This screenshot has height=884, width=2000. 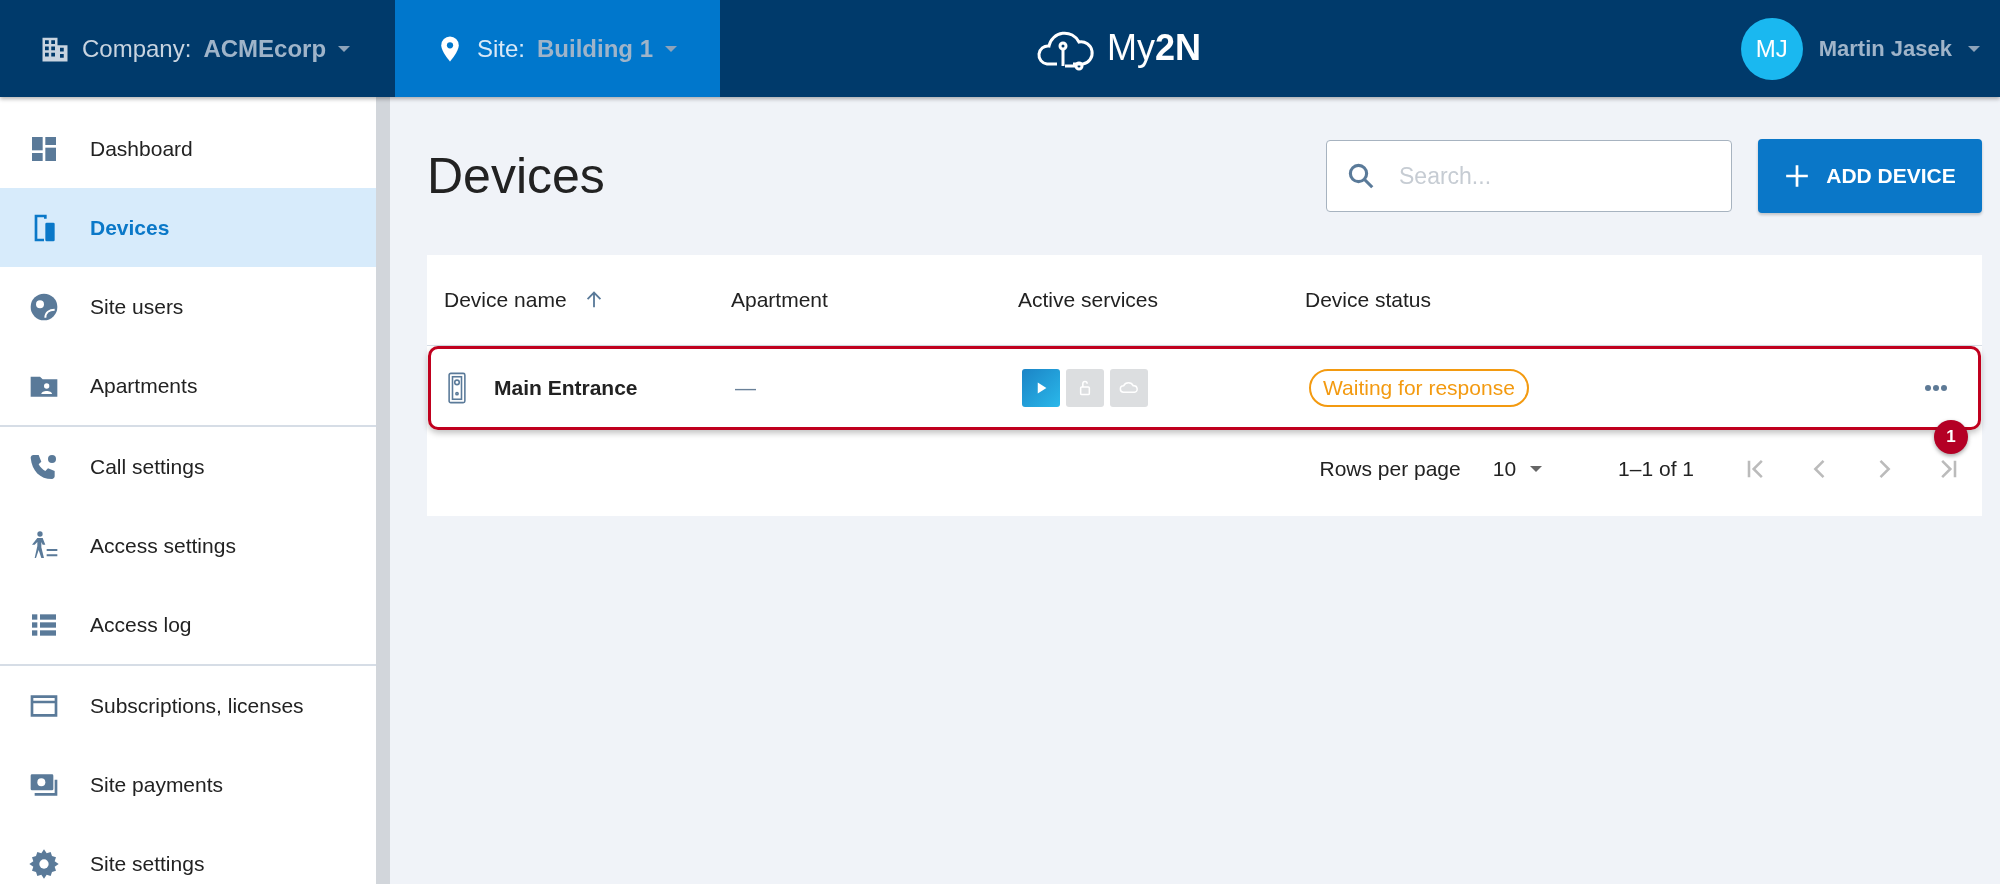 What do you see at coordinates (516, 176) in the screenshot?
I see `page-title: Devices` at bounding box center [516, 176].